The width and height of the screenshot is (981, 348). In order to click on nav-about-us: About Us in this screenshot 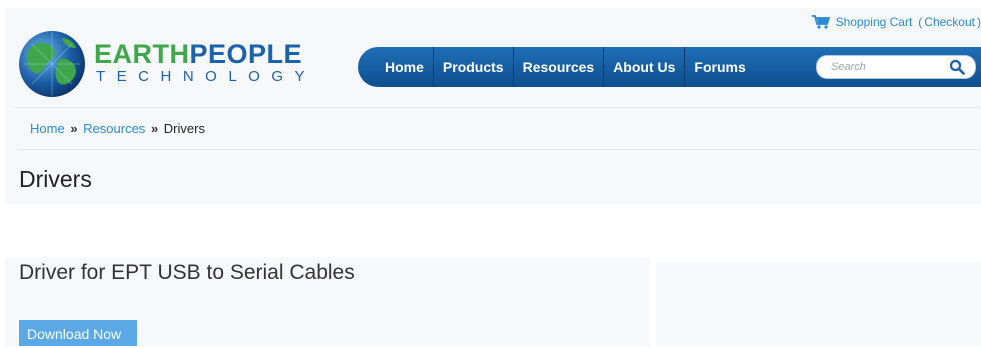, I will do `click(645, 67)`.